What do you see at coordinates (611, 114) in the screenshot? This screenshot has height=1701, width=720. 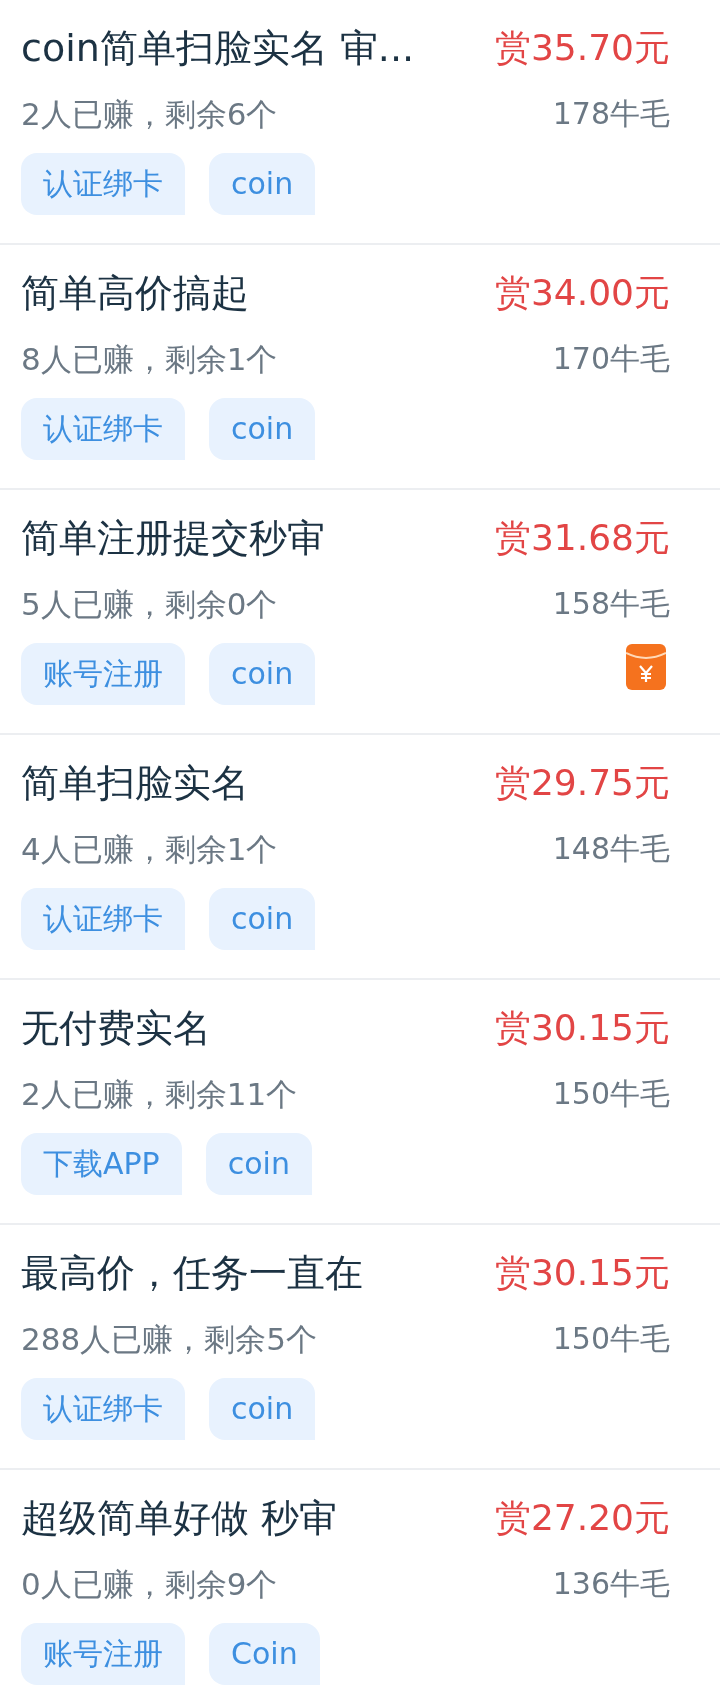 I see `points-value: 178牛毛` at bounding box center [611, 114].